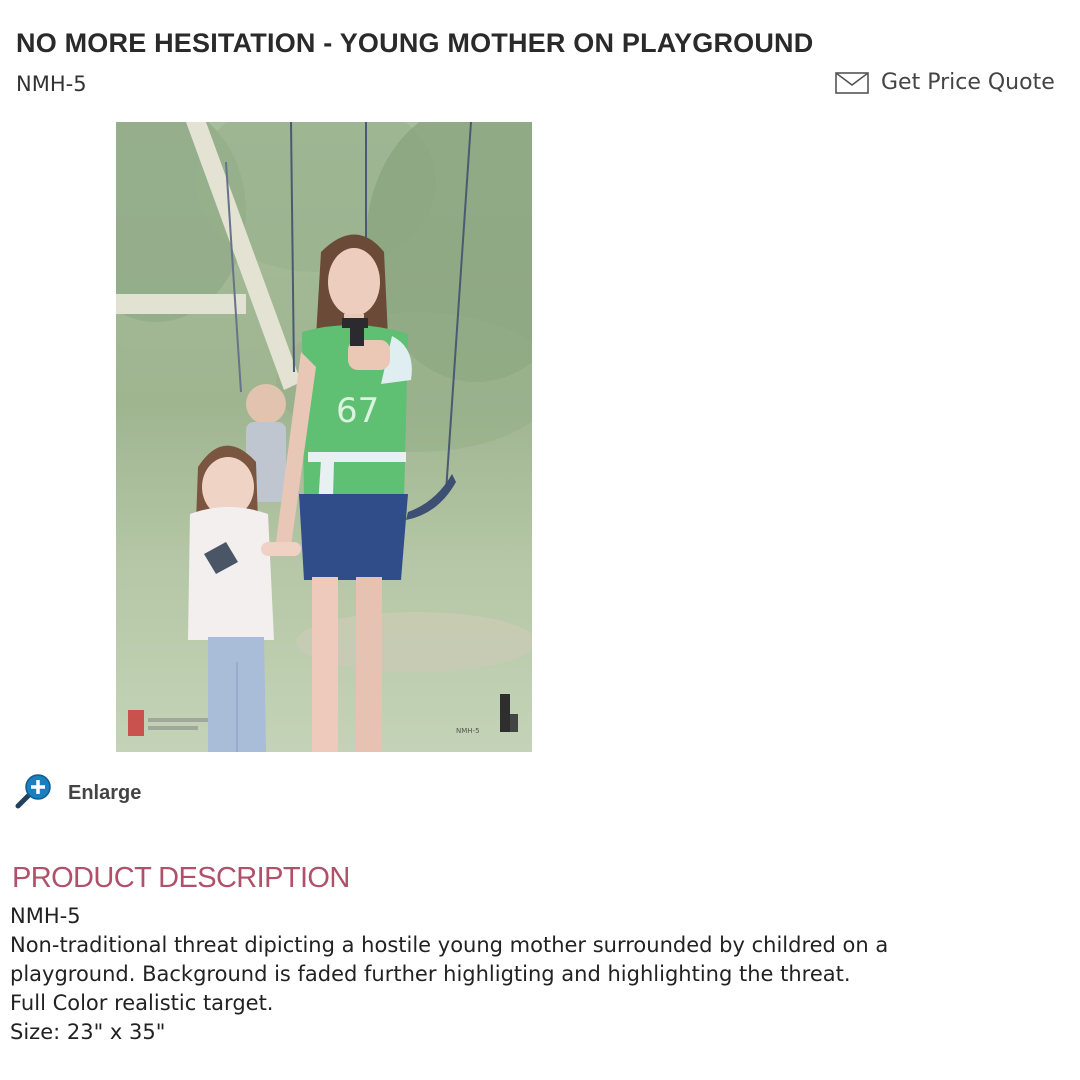 The width and height of the screenshot is (1080, 1080). Describe the element at coordinates (142, 1003) in the screenshot. I see `description-line: Full Color realistic target.` at that location.